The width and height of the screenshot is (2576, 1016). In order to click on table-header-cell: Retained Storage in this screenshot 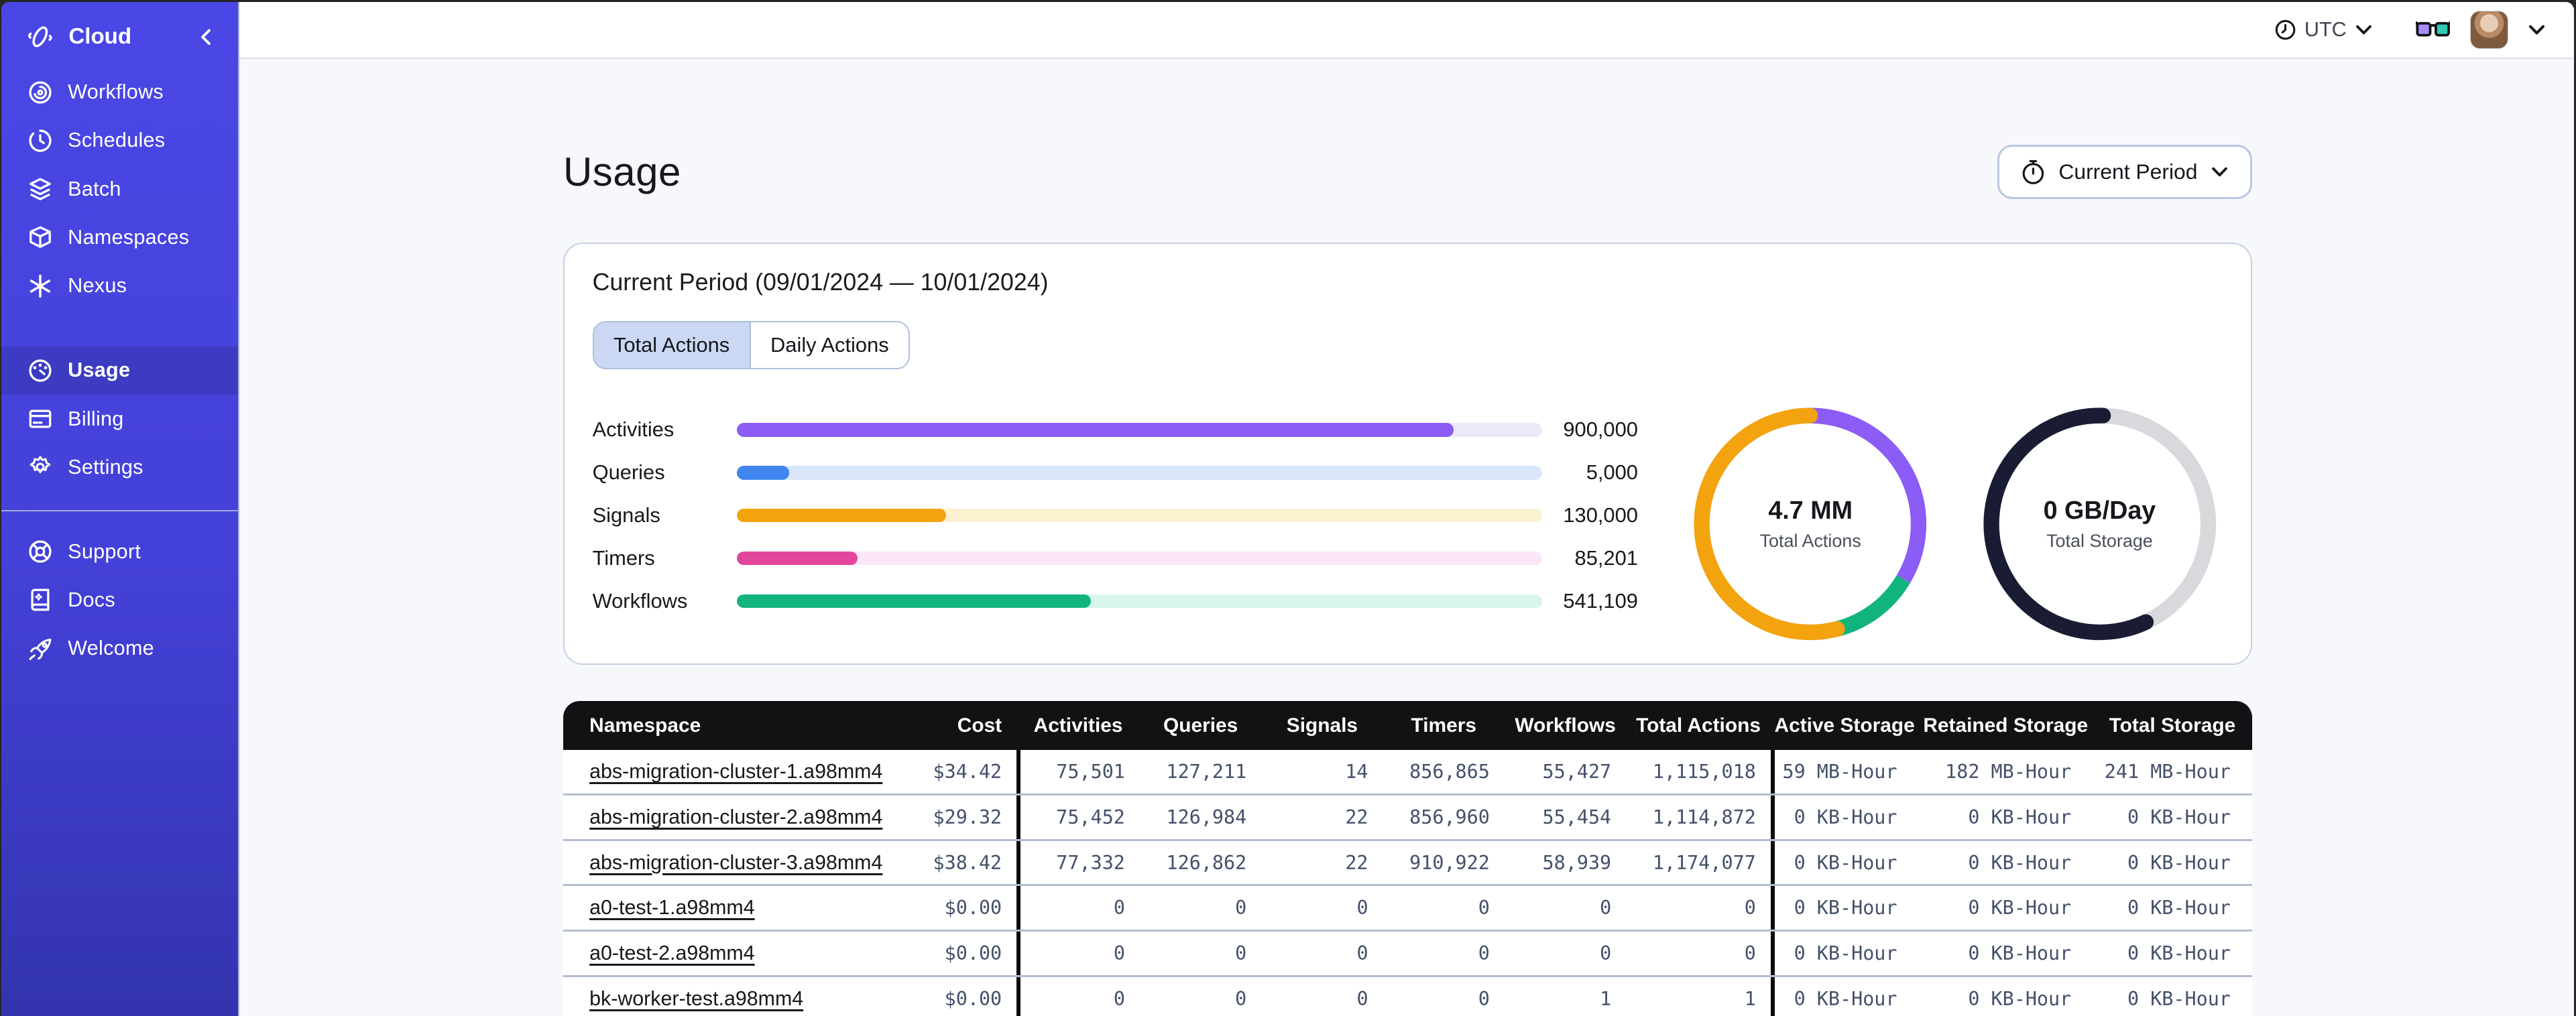, I will do `click(2006, 725)`.